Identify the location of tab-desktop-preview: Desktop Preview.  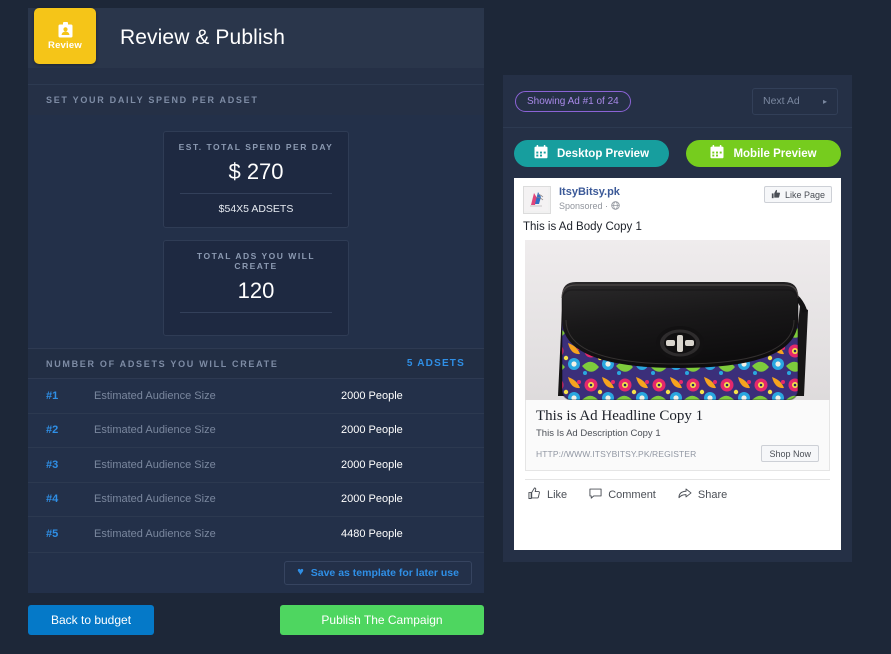
(591, 153).